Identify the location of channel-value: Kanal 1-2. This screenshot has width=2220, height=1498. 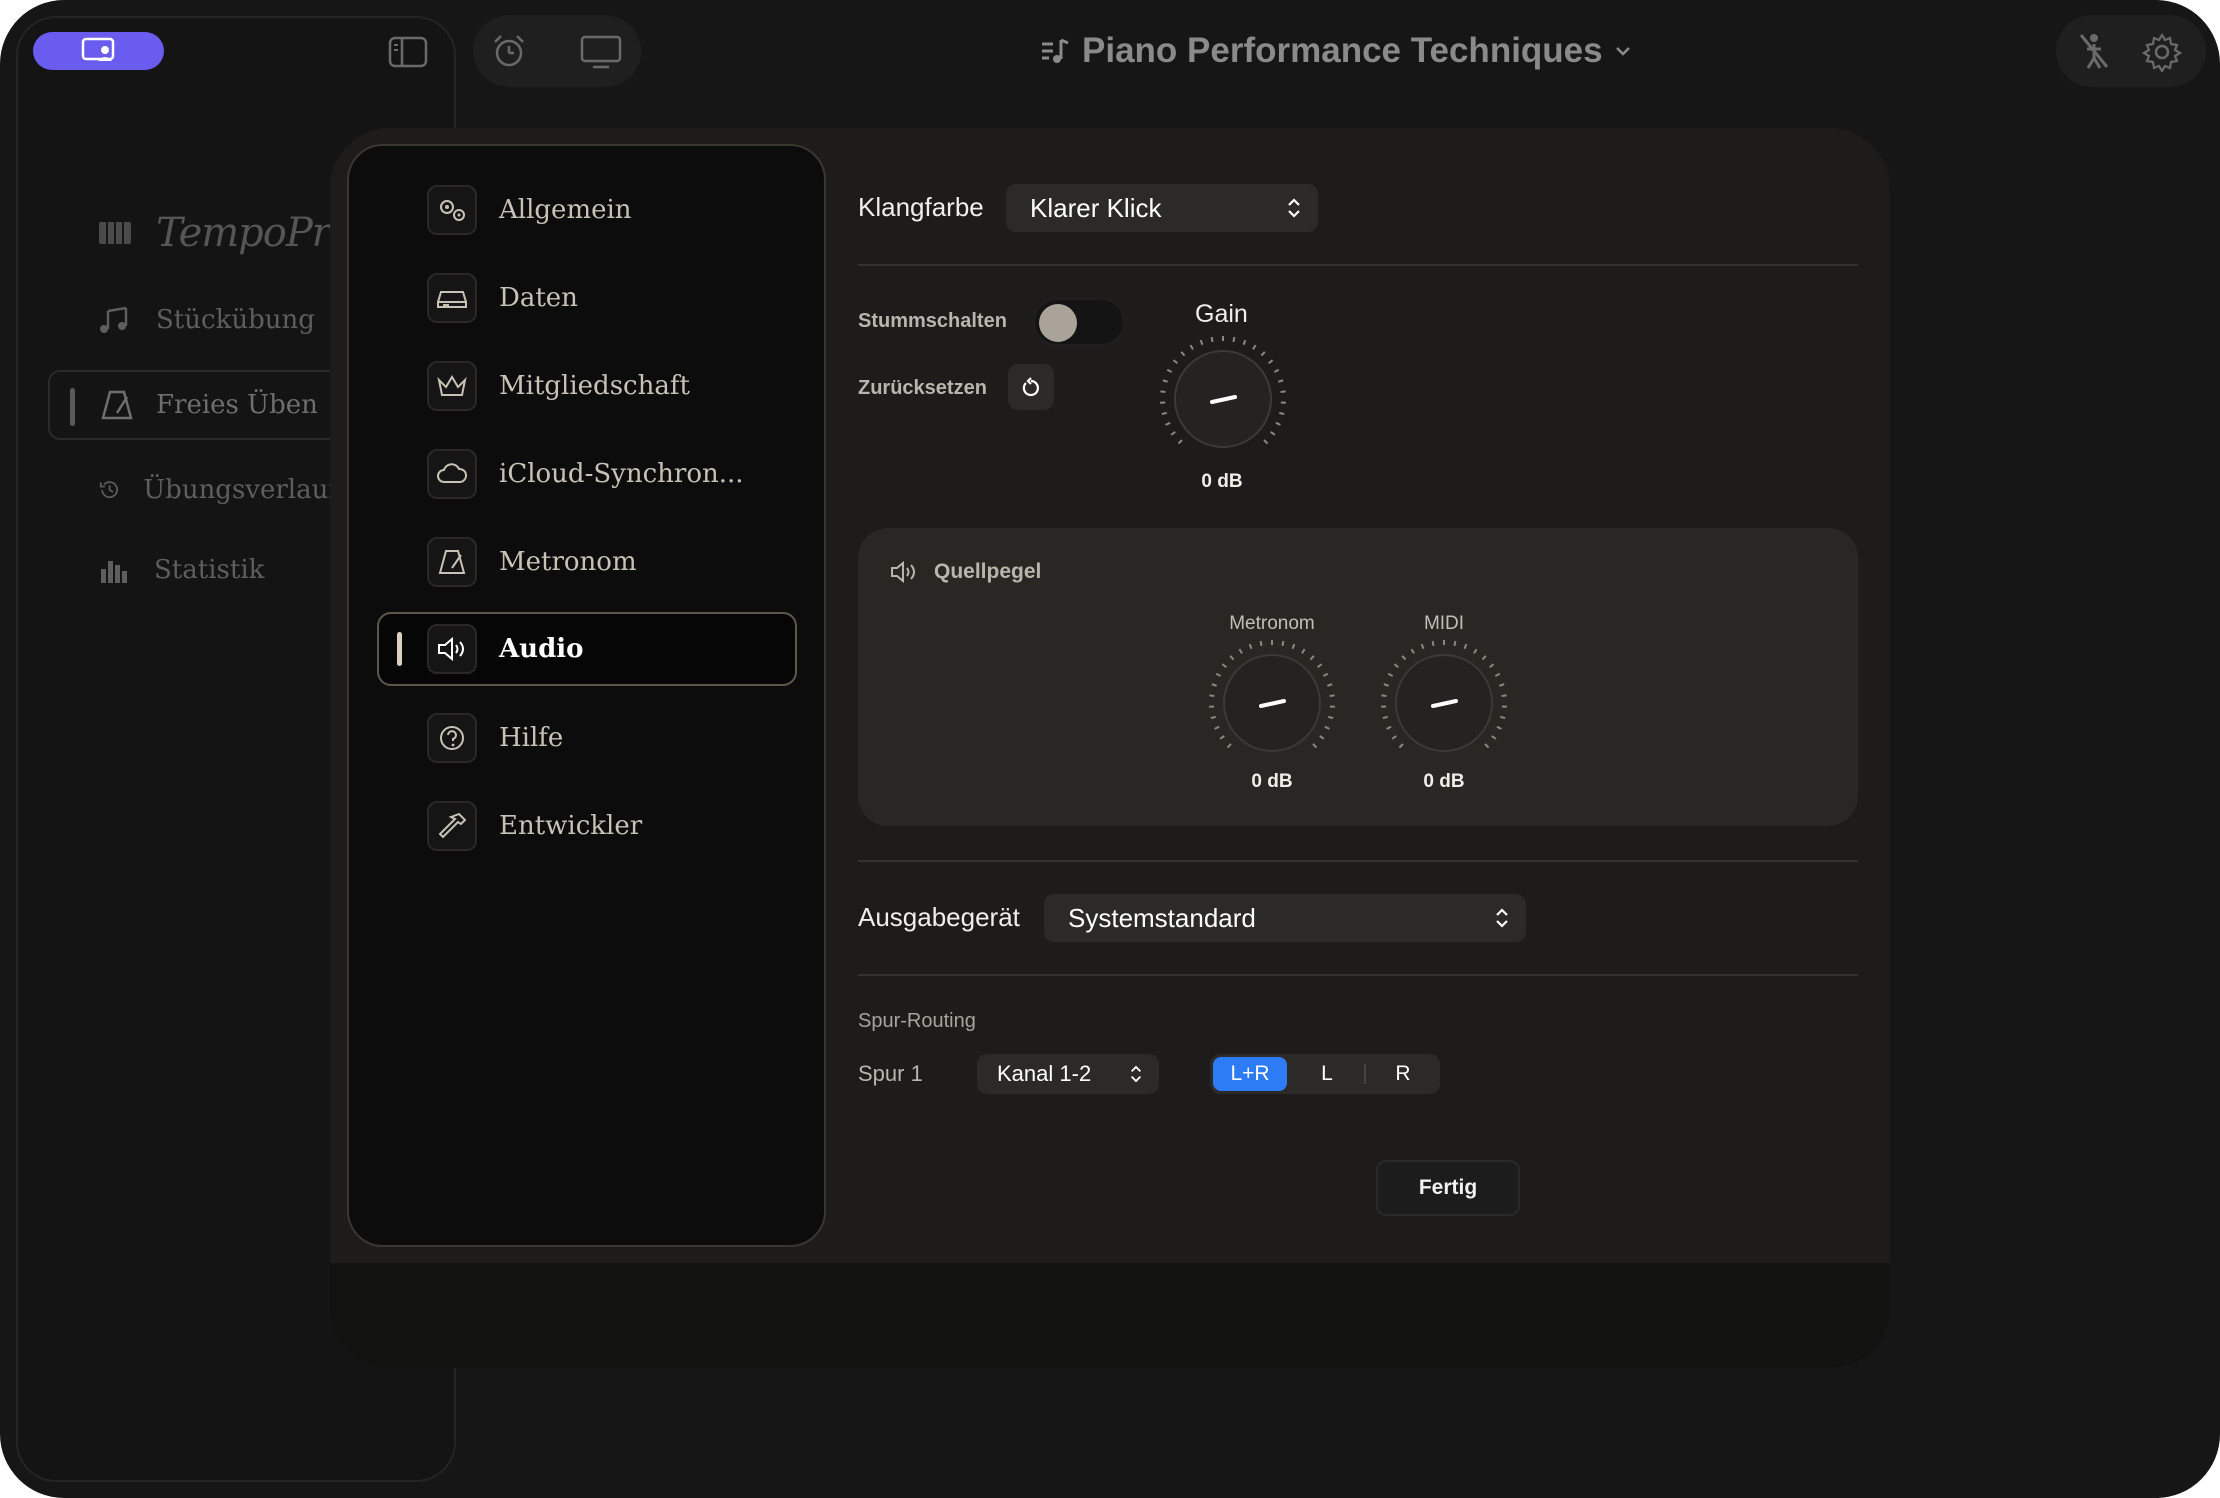
(1044, 1073).